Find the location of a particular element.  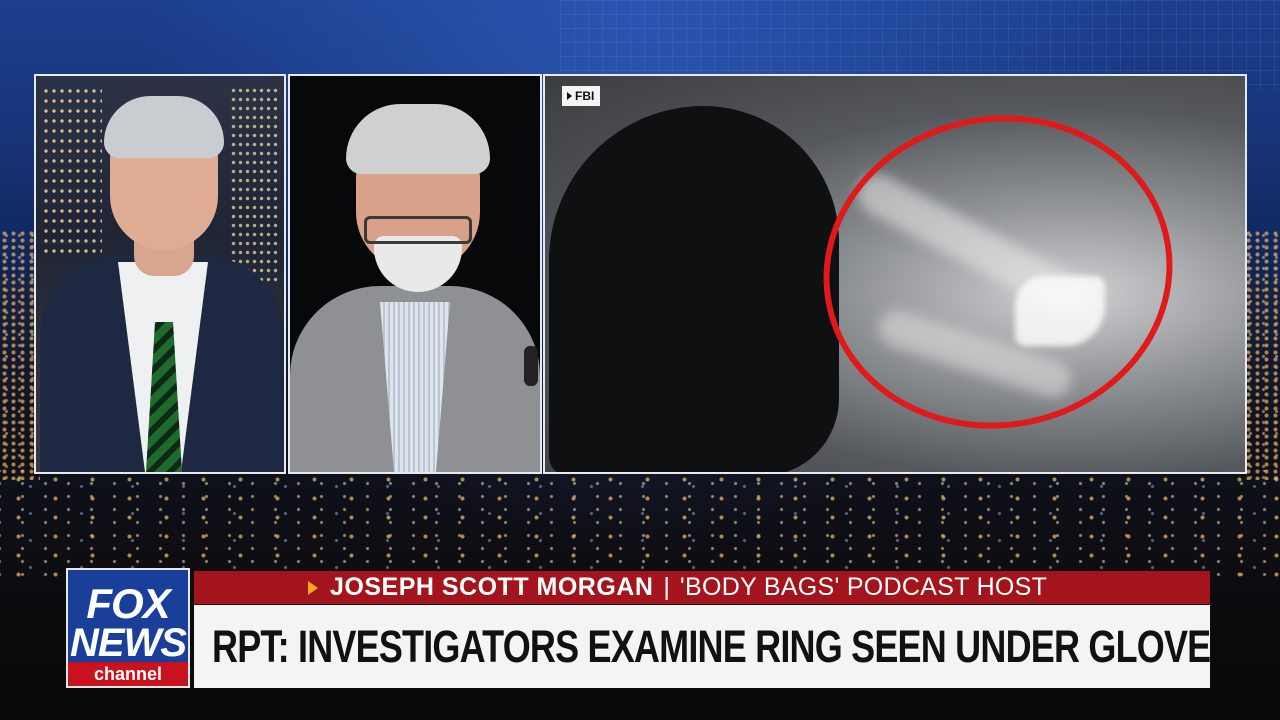

video-source-label: FBI is located at coordinates (585, 96).